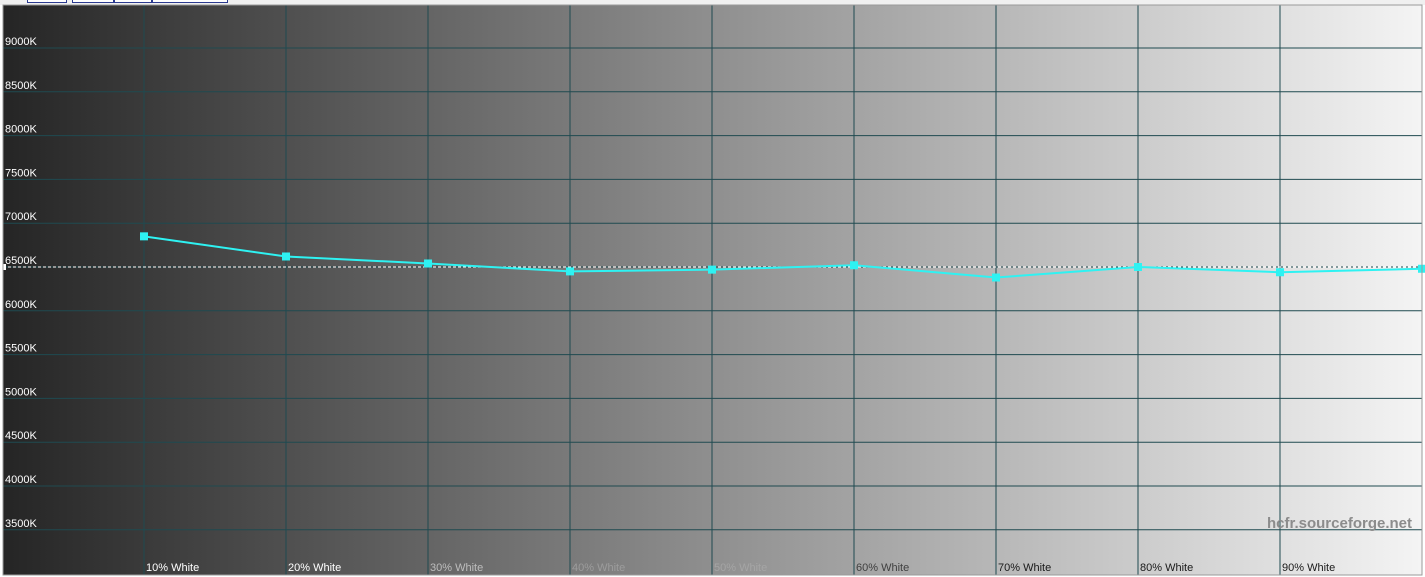 This screenshot has width=1425, height=577. I want to click on y-tick-label: 5000K, so click(21, 392).